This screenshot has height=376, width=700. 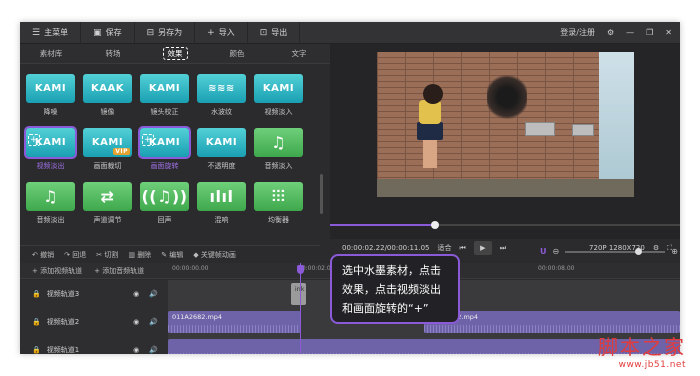 I want to click on toolbar-item-save: ▣ 保存, so click(x=108, y=33).